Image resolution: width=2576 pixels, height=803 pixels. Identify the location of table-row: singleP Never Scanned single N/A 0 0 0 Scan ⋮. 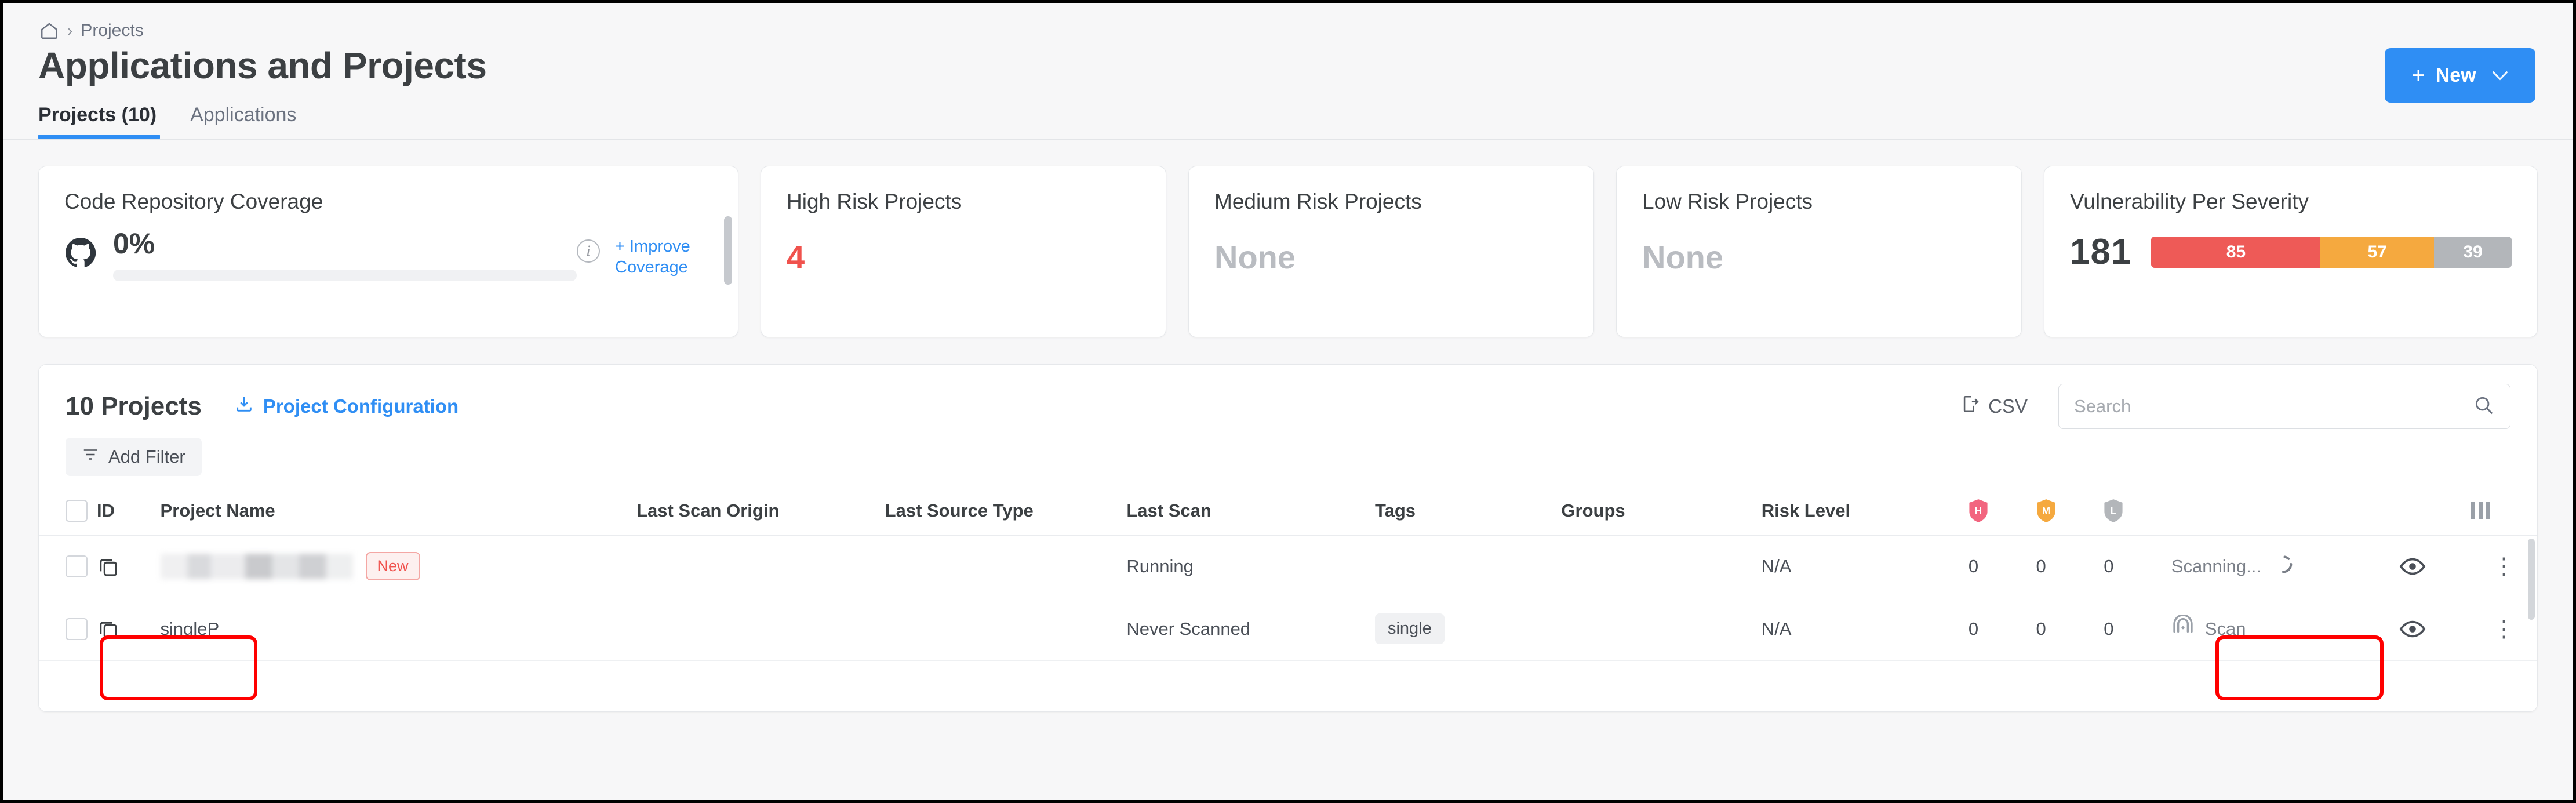
(1288, 629).